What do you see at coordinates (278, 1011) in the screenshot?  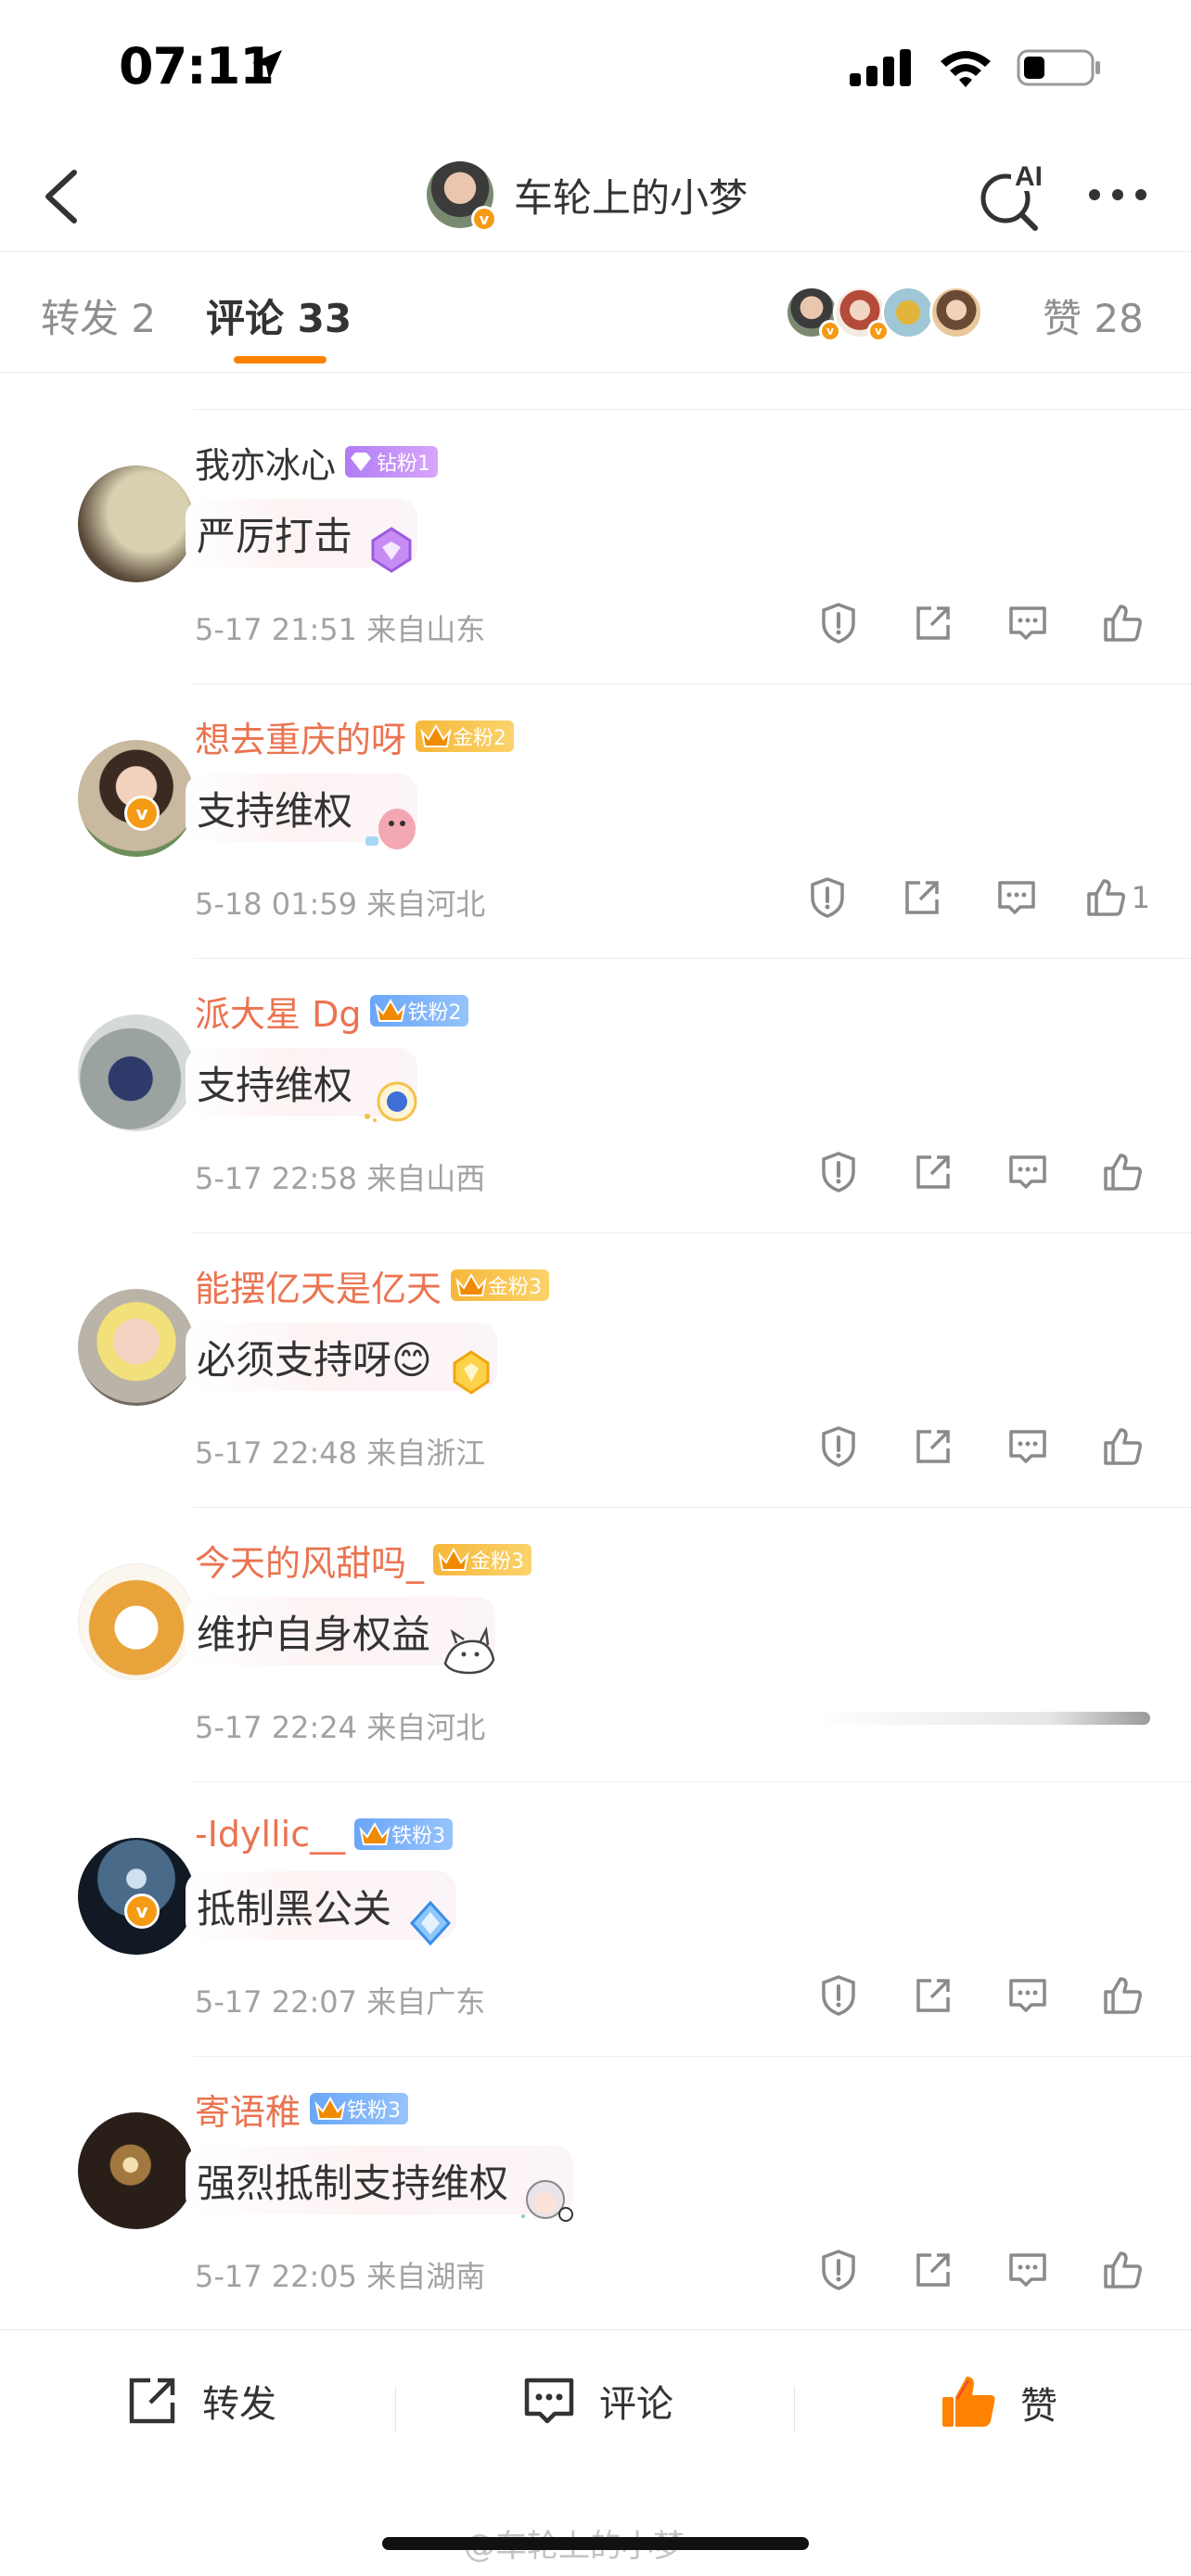 I see `commenter-name: 派大星 Dg` at bounding box center [278, 1011].